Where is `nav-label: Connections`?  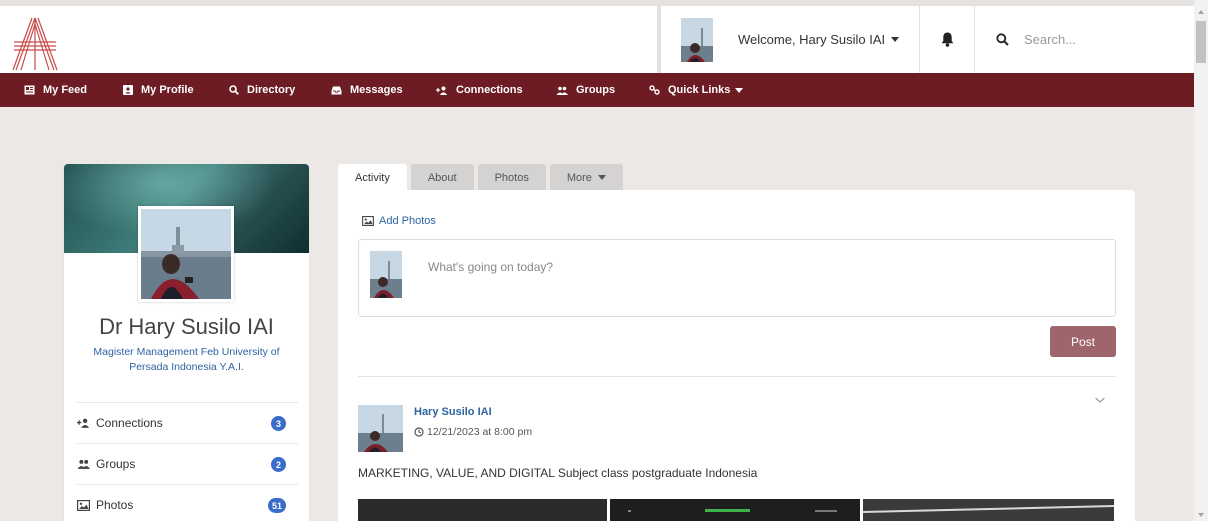
nav-label: Connections is located at coordinates (489, 90).